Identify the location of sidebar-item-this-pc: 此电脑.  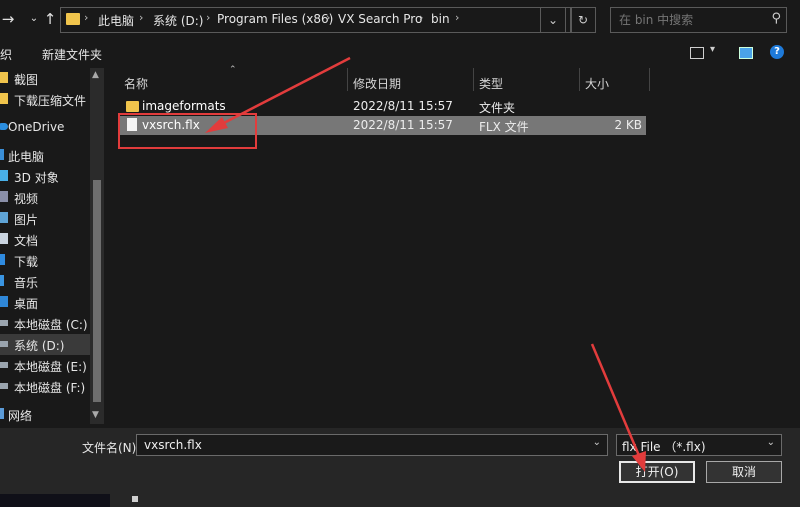
(45, 155).